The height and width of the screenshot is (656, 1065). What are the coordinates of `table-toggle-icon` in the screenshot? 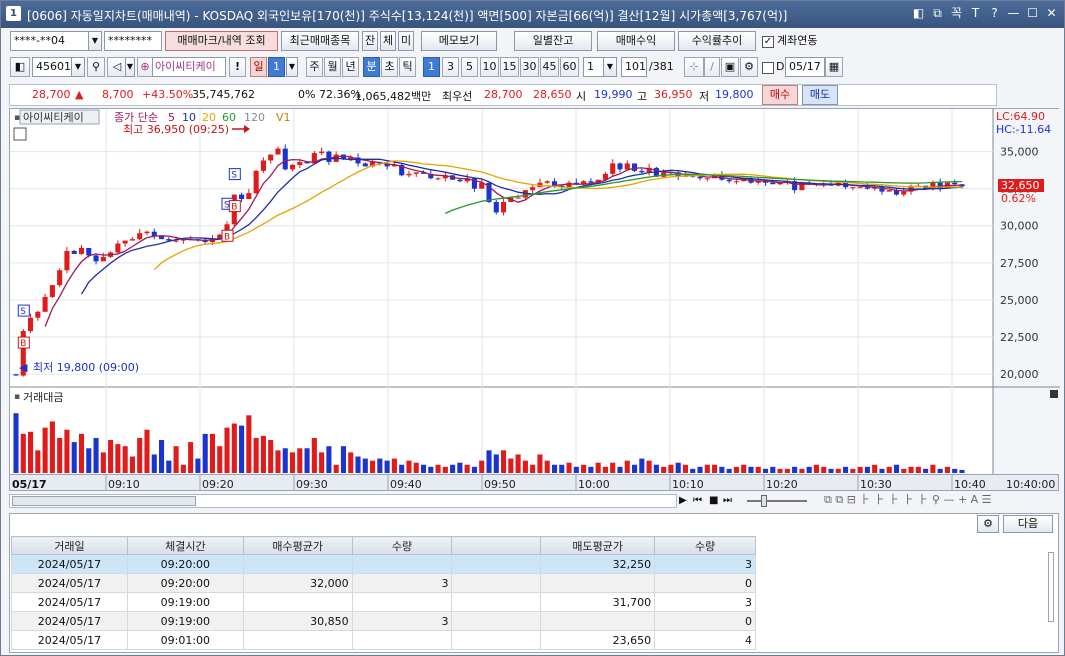 It's located at (20, 134).